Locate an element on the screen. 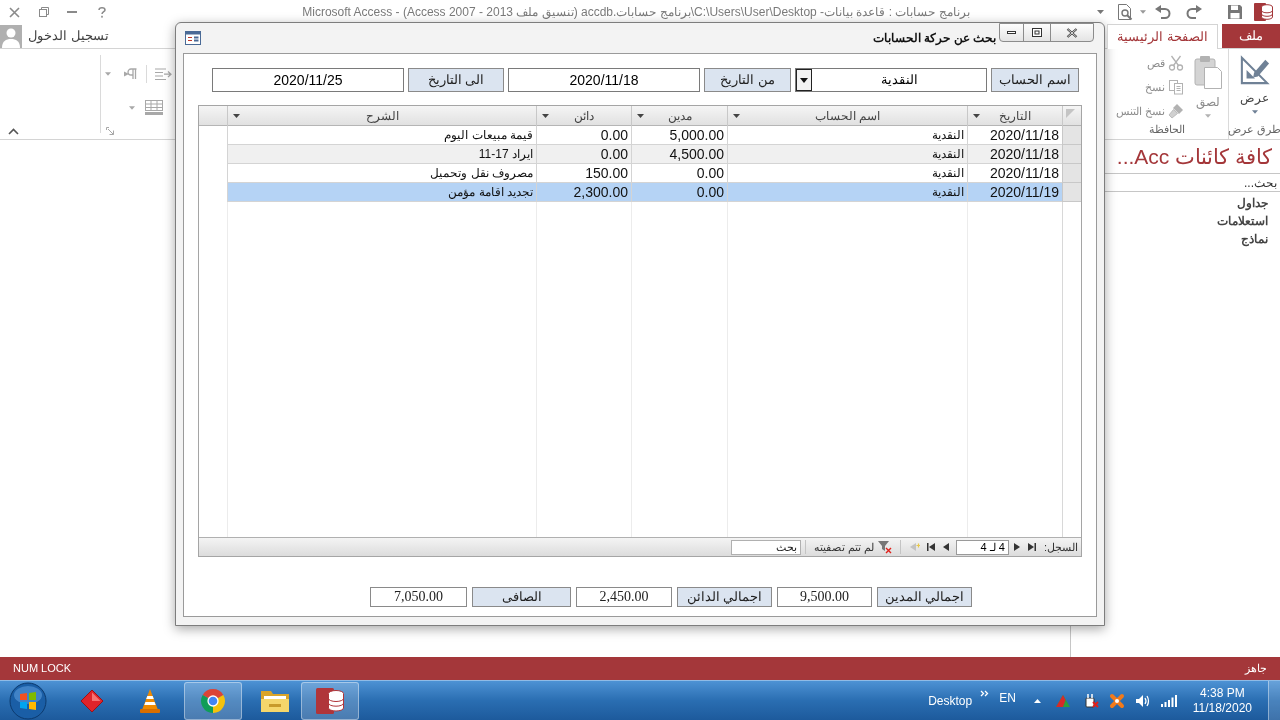  total-label: اجمالي الدائن is located at coordinates (724, 597).